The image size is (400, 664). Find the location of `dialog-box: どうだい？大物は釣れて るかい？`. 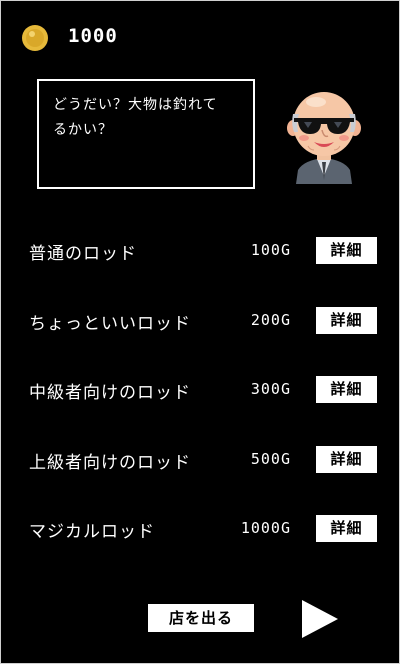

dialog-box: どうだい？大物は釣れて るかい？ is located at coordinates (146, 134).